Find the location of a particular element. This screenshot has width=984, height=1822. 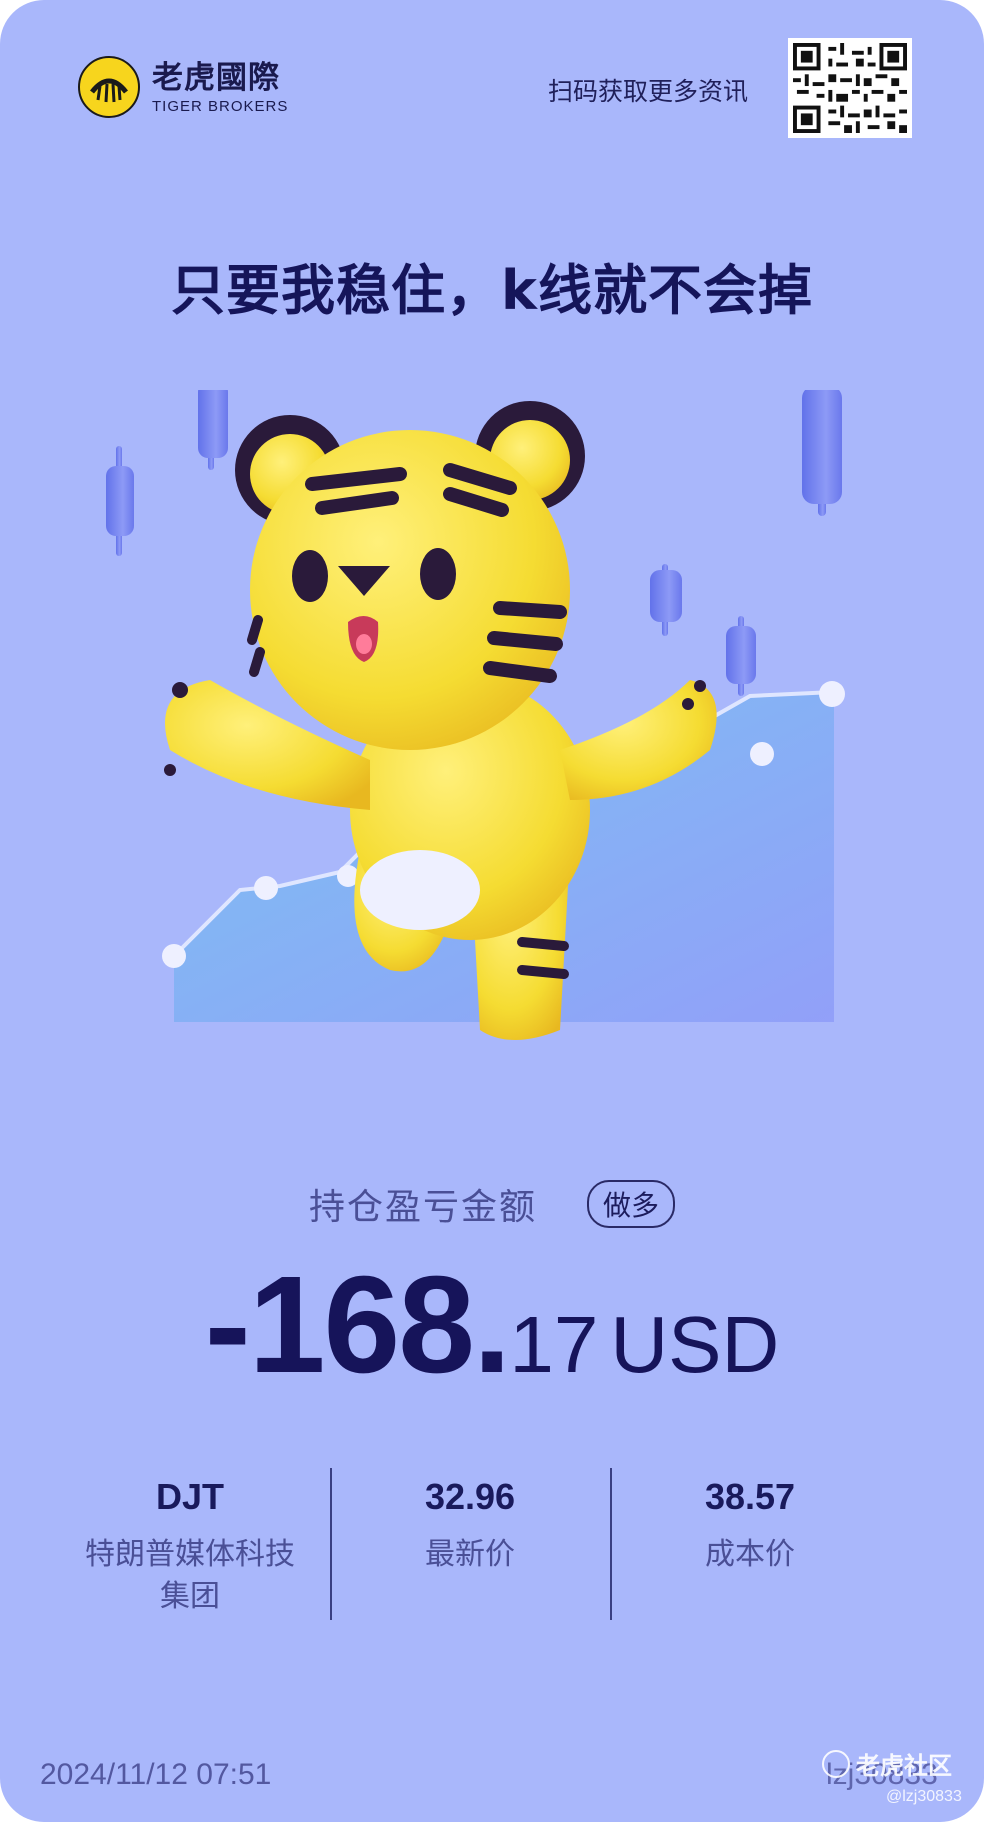

community-watermark: 老虎社区 is located at coordinates (887, 1763).